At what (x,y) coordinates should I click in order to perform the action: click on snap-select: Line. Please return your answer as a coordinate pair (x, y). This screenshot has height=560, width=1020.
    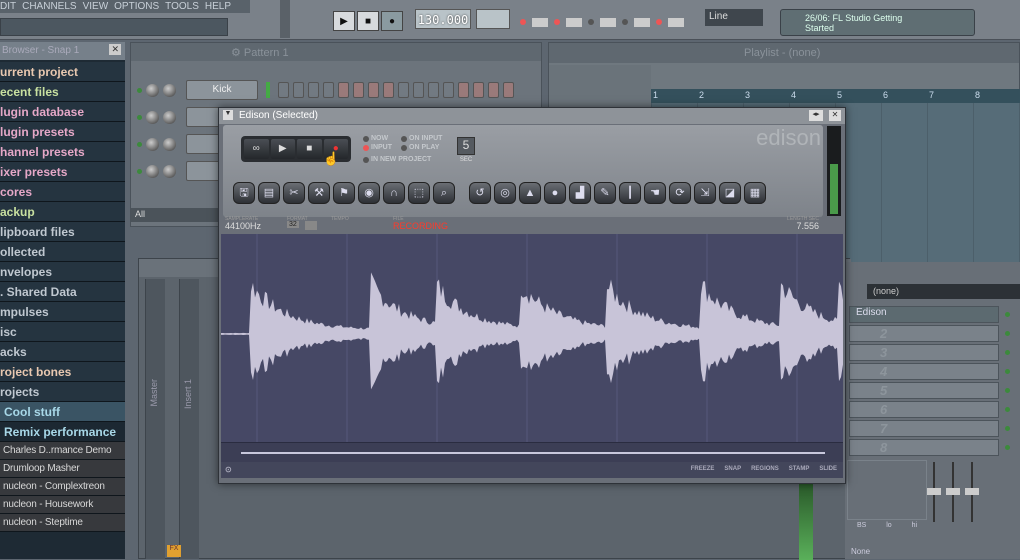
    Looking at the image, I should click on (734, 17).